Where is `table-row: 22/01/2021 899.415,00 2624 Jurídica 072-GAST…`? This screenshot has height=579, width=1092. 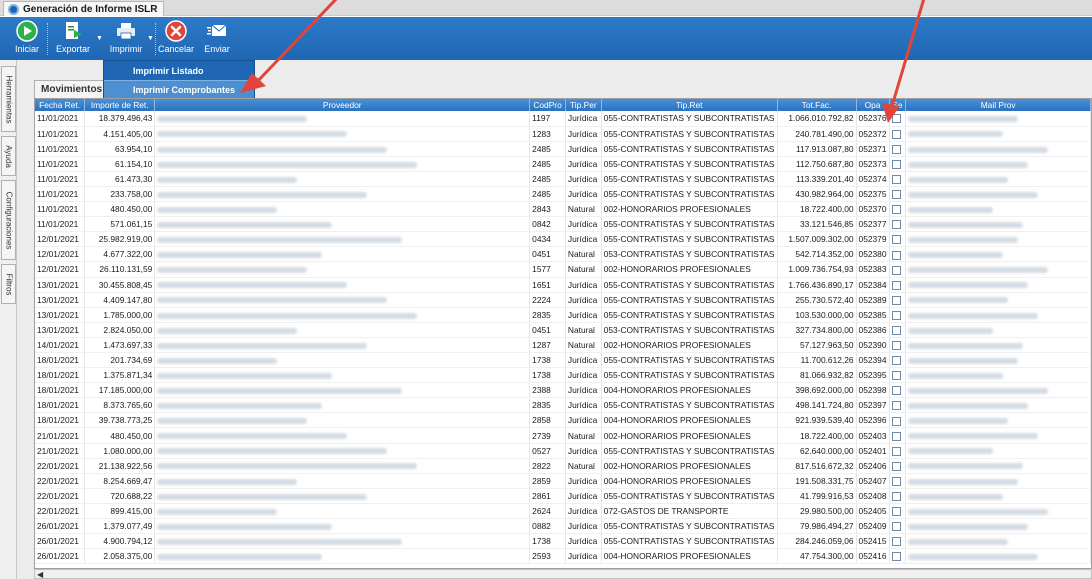
table-row: 22/01/2021 899.415,00 2624 Jurídica 072-GAST… is located at coordinates (563, 511).